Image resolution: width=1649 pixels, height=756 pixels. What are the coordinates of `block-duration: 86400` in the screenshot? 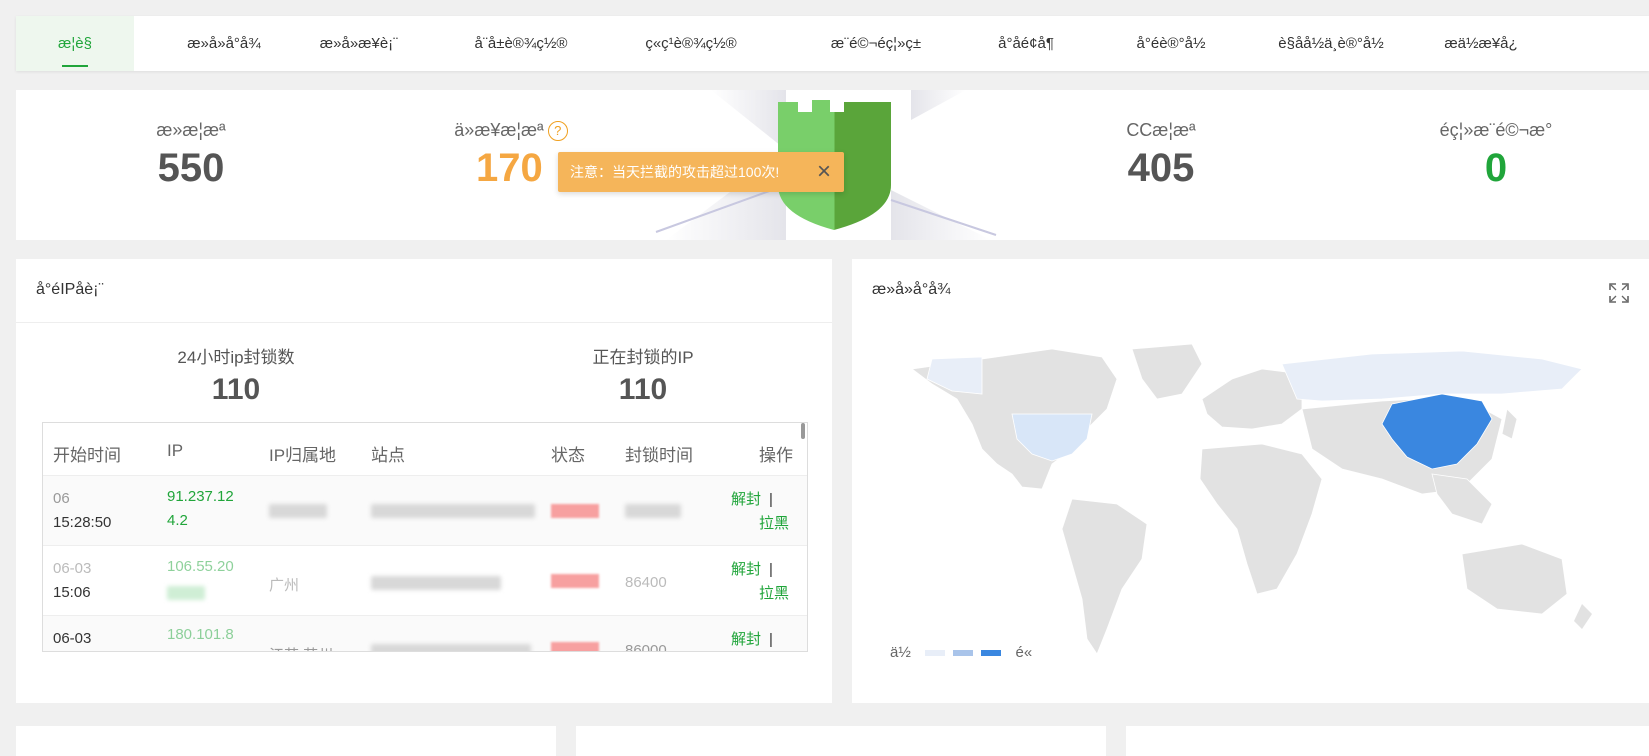 It's located at (646, 582).